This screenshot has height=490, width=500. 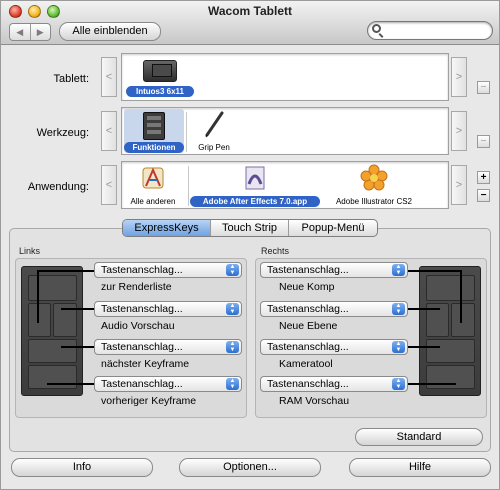 I want to click on tablet-scroll-right-button: >, so click(x=459, y=77).